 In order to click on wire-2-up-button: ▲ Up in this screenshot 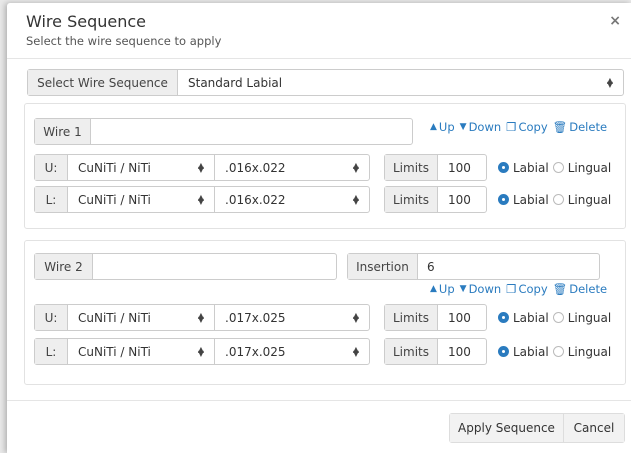, I will do `click(442, 289)`.